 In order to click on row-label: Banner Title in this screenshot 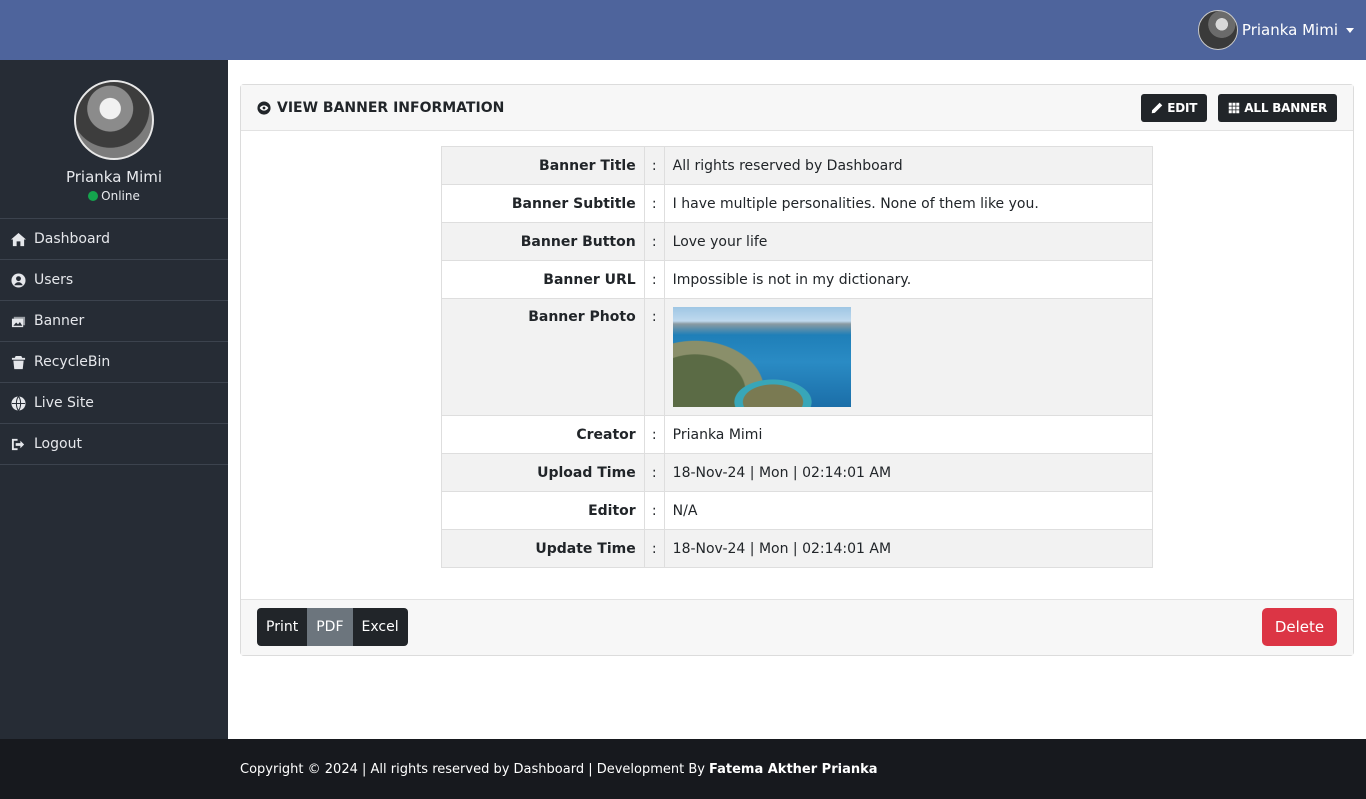, I will do `click(543, 165)`.